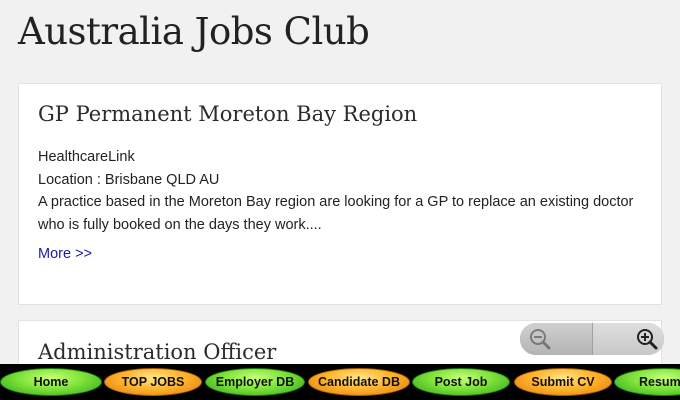 This screenshot has width=680, height=400. I want to click on zoom-in-icon, so click(647, 339).